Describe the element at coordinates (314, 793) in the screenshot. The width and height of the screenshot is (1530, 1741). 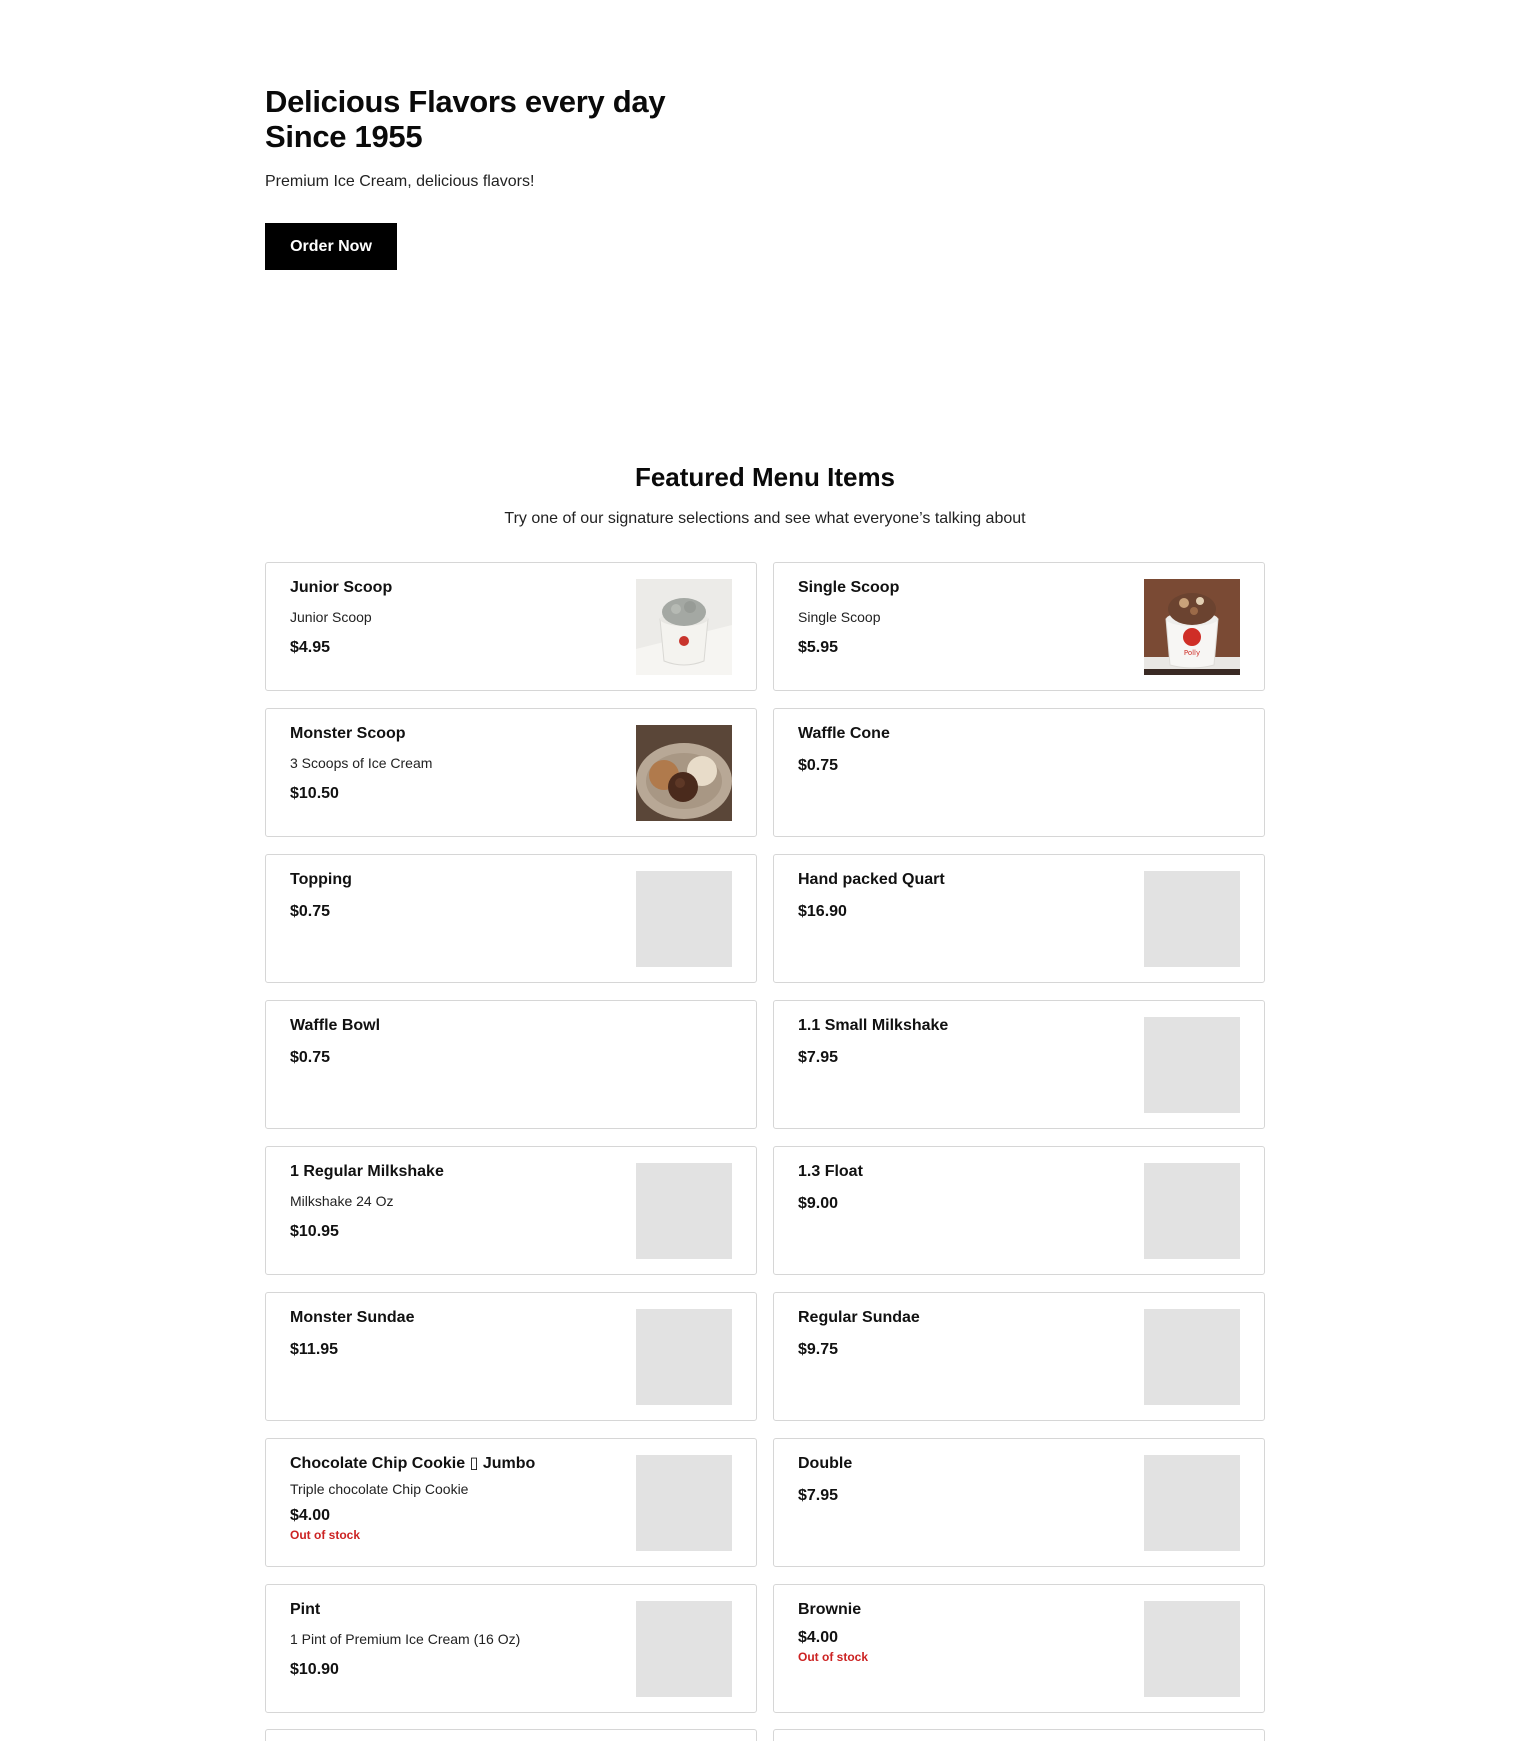
I see `menu-item-price: $10.50` at that location.